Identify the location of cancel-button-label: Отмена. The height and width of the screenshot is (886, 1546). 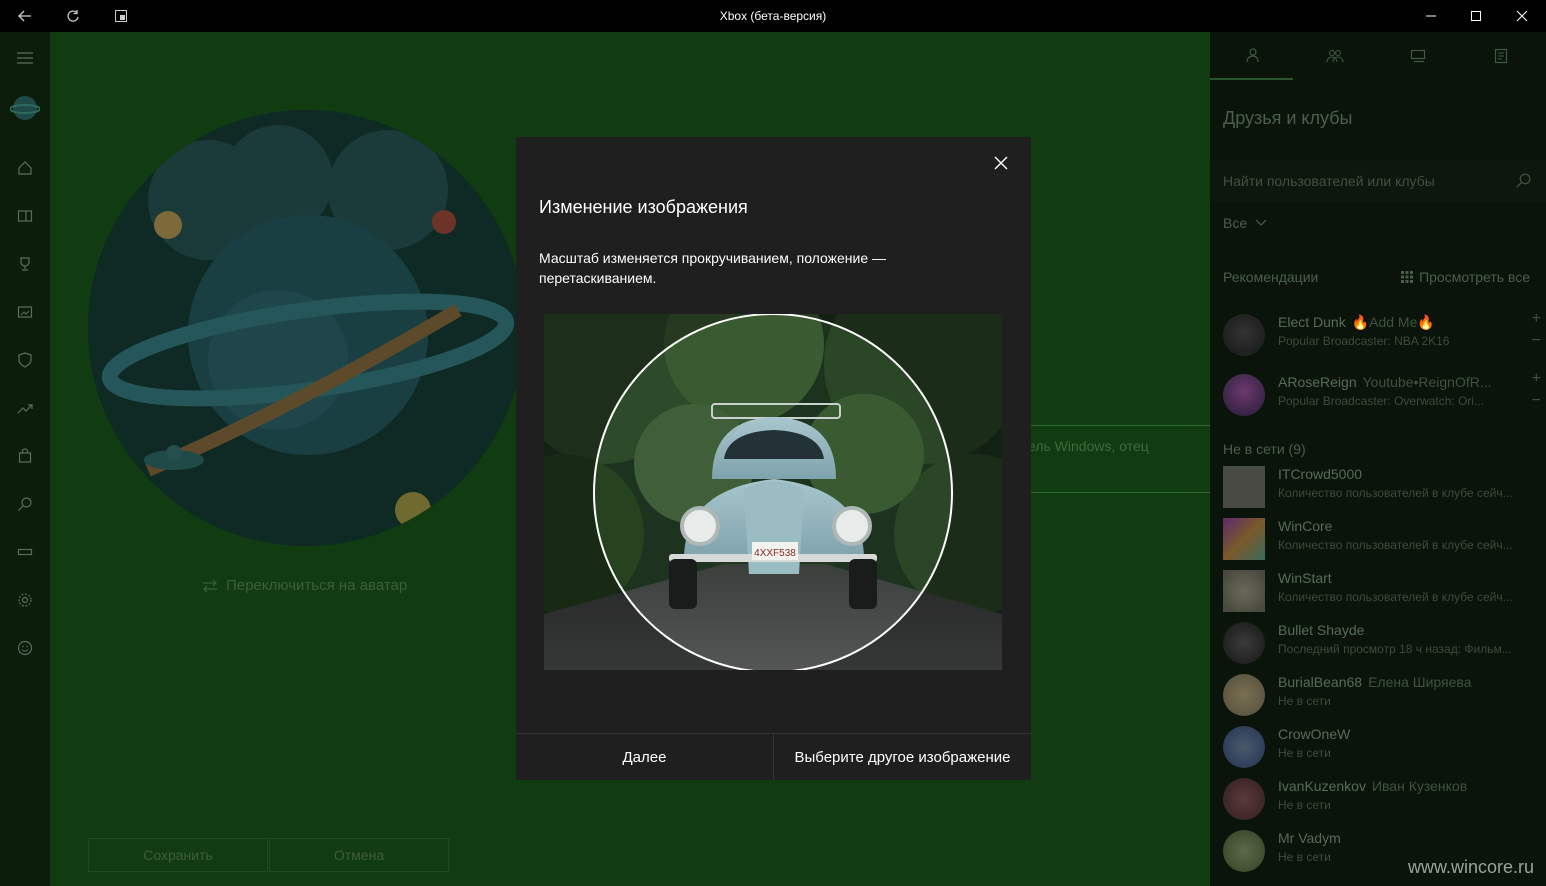
(359, 855).